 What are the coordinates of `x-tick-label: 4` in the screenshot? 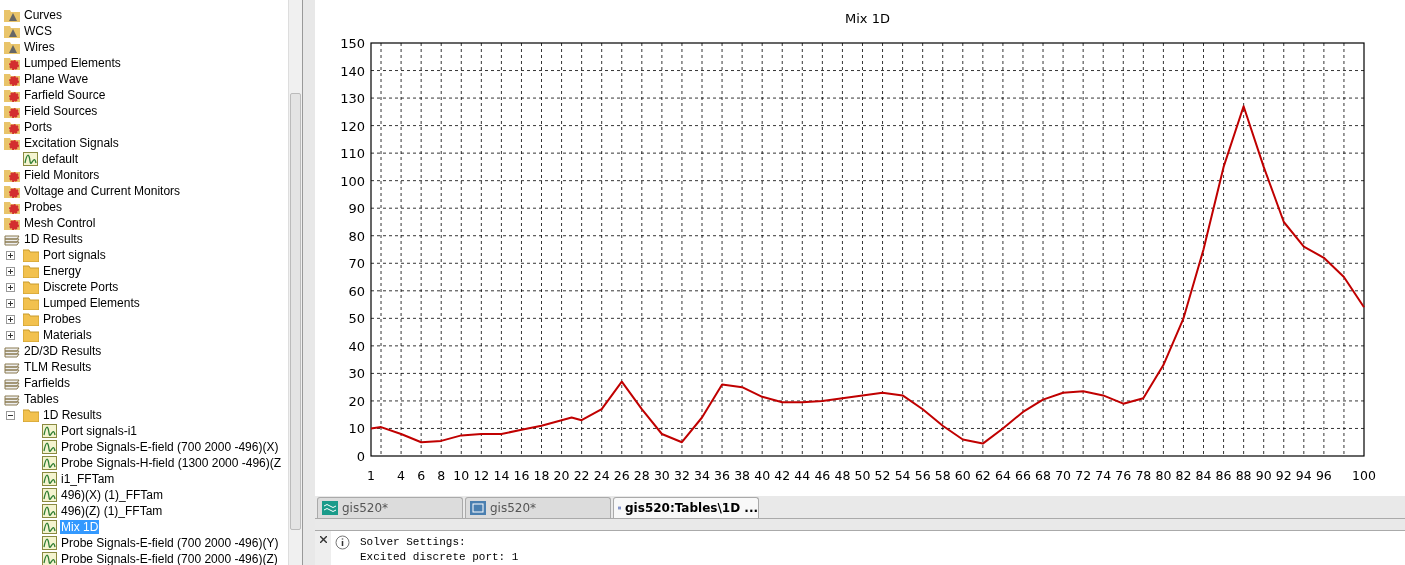 It's located at (401, 475).